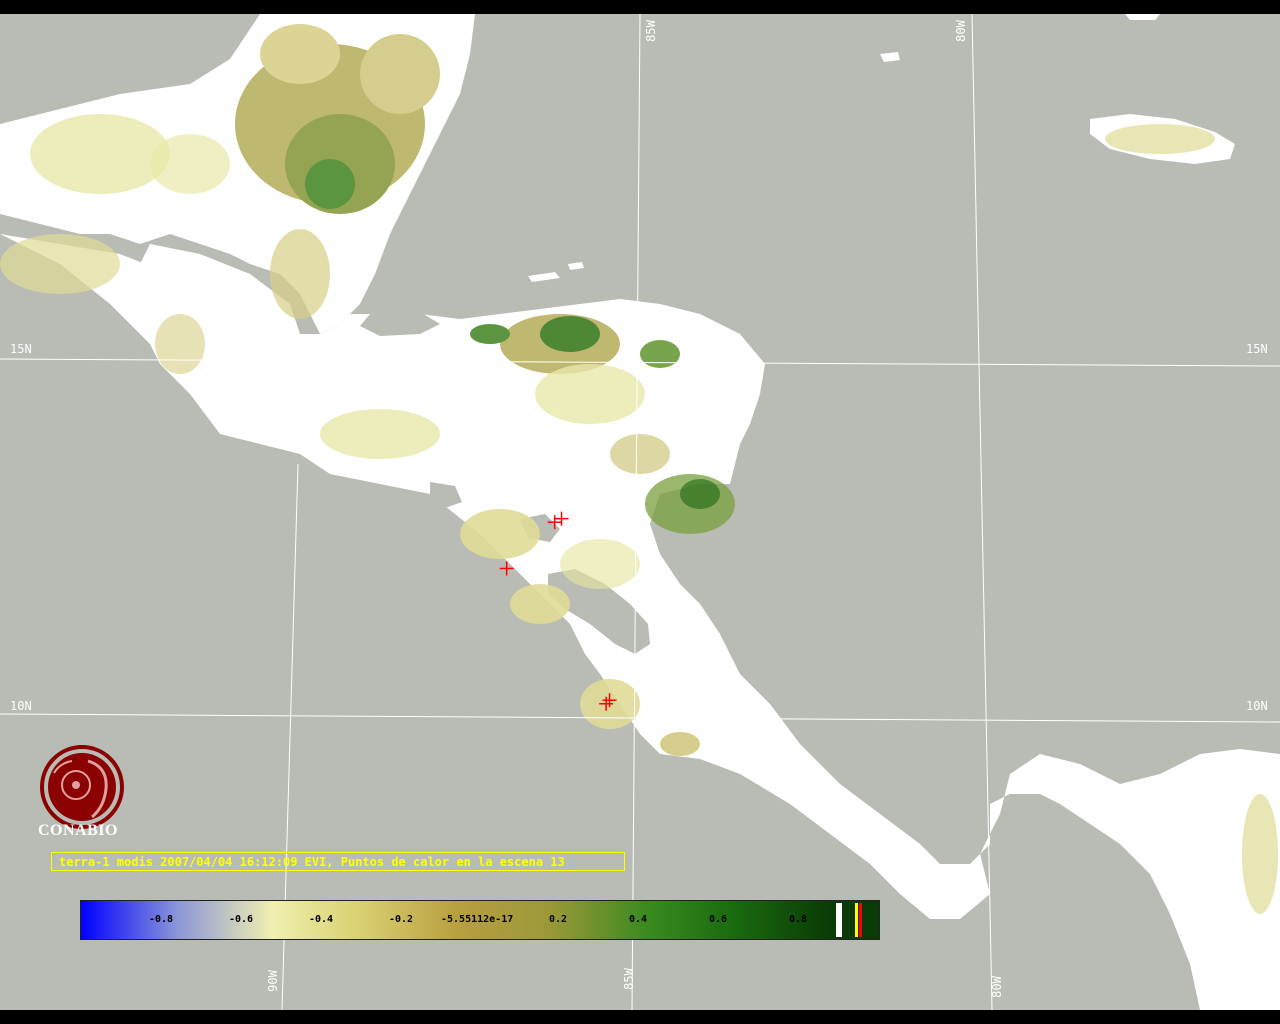 The height and width of the screenshot is (1024, 1280). Describe the element at coordinates (321, 919) in the screenshot. I see `colorbar-tick-label: -0.4` at that location.